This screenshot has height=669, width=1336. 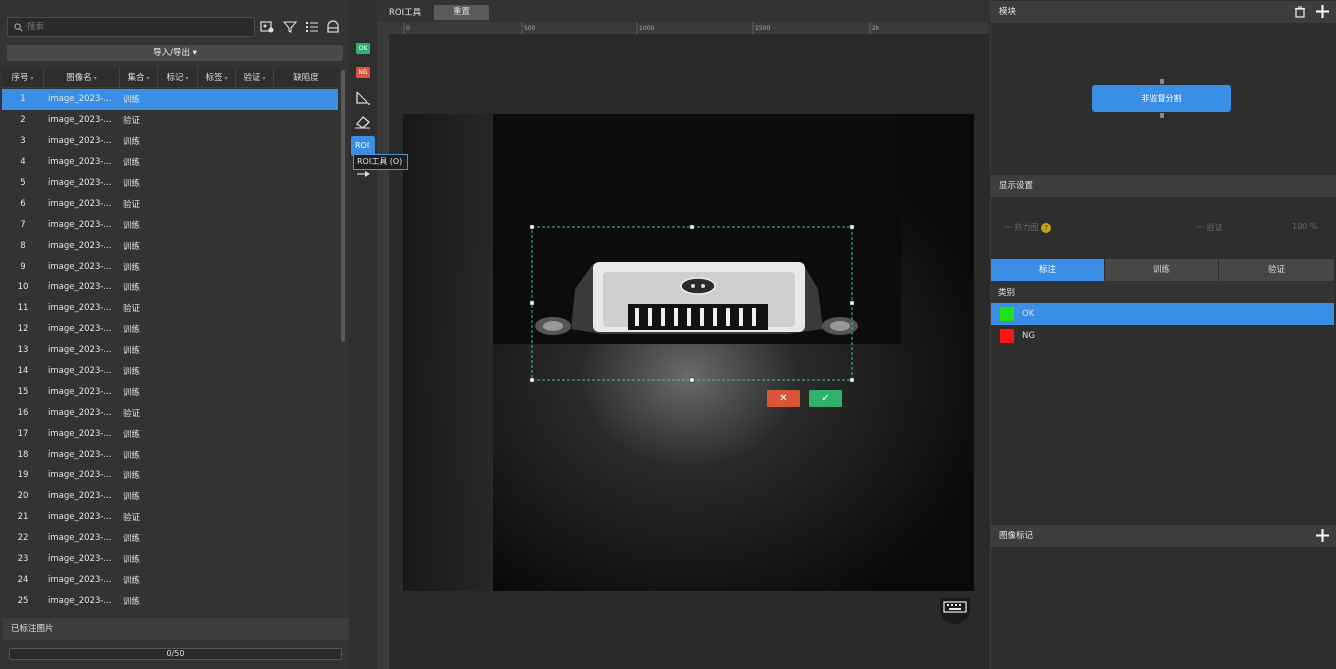 I want to click on table-row: 3 image_2023-... 训练, so click(x=170, y=141).